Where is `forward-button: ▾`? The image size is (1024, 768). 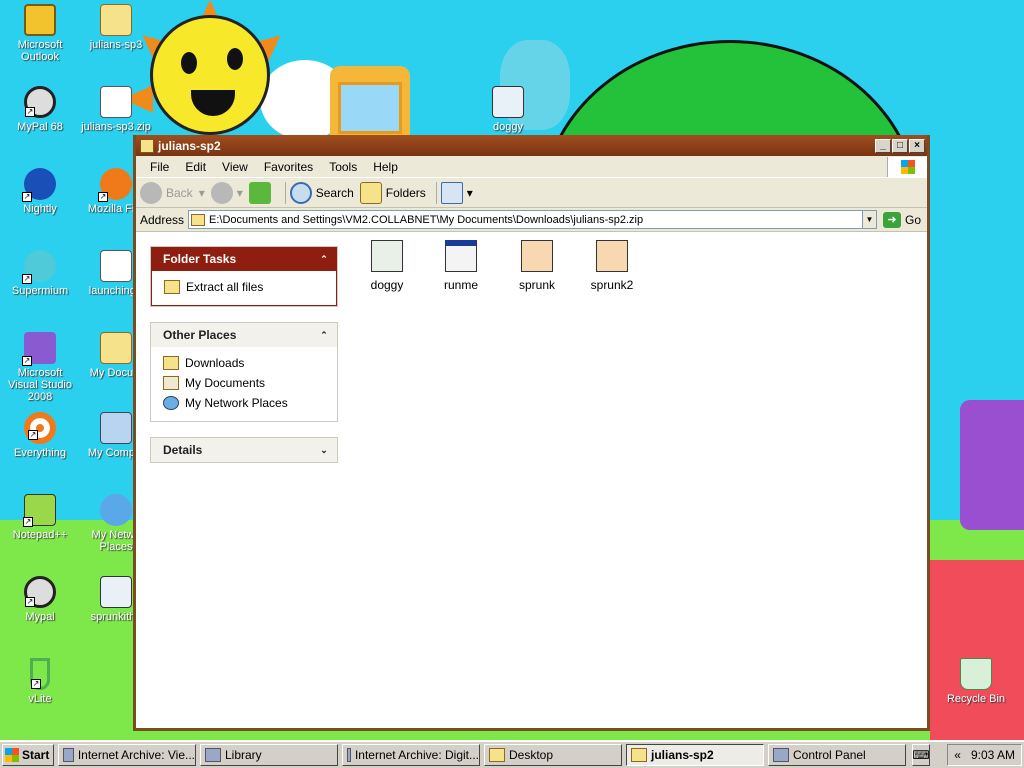 forward-button: ▾ is located at coordinates (226, 192).